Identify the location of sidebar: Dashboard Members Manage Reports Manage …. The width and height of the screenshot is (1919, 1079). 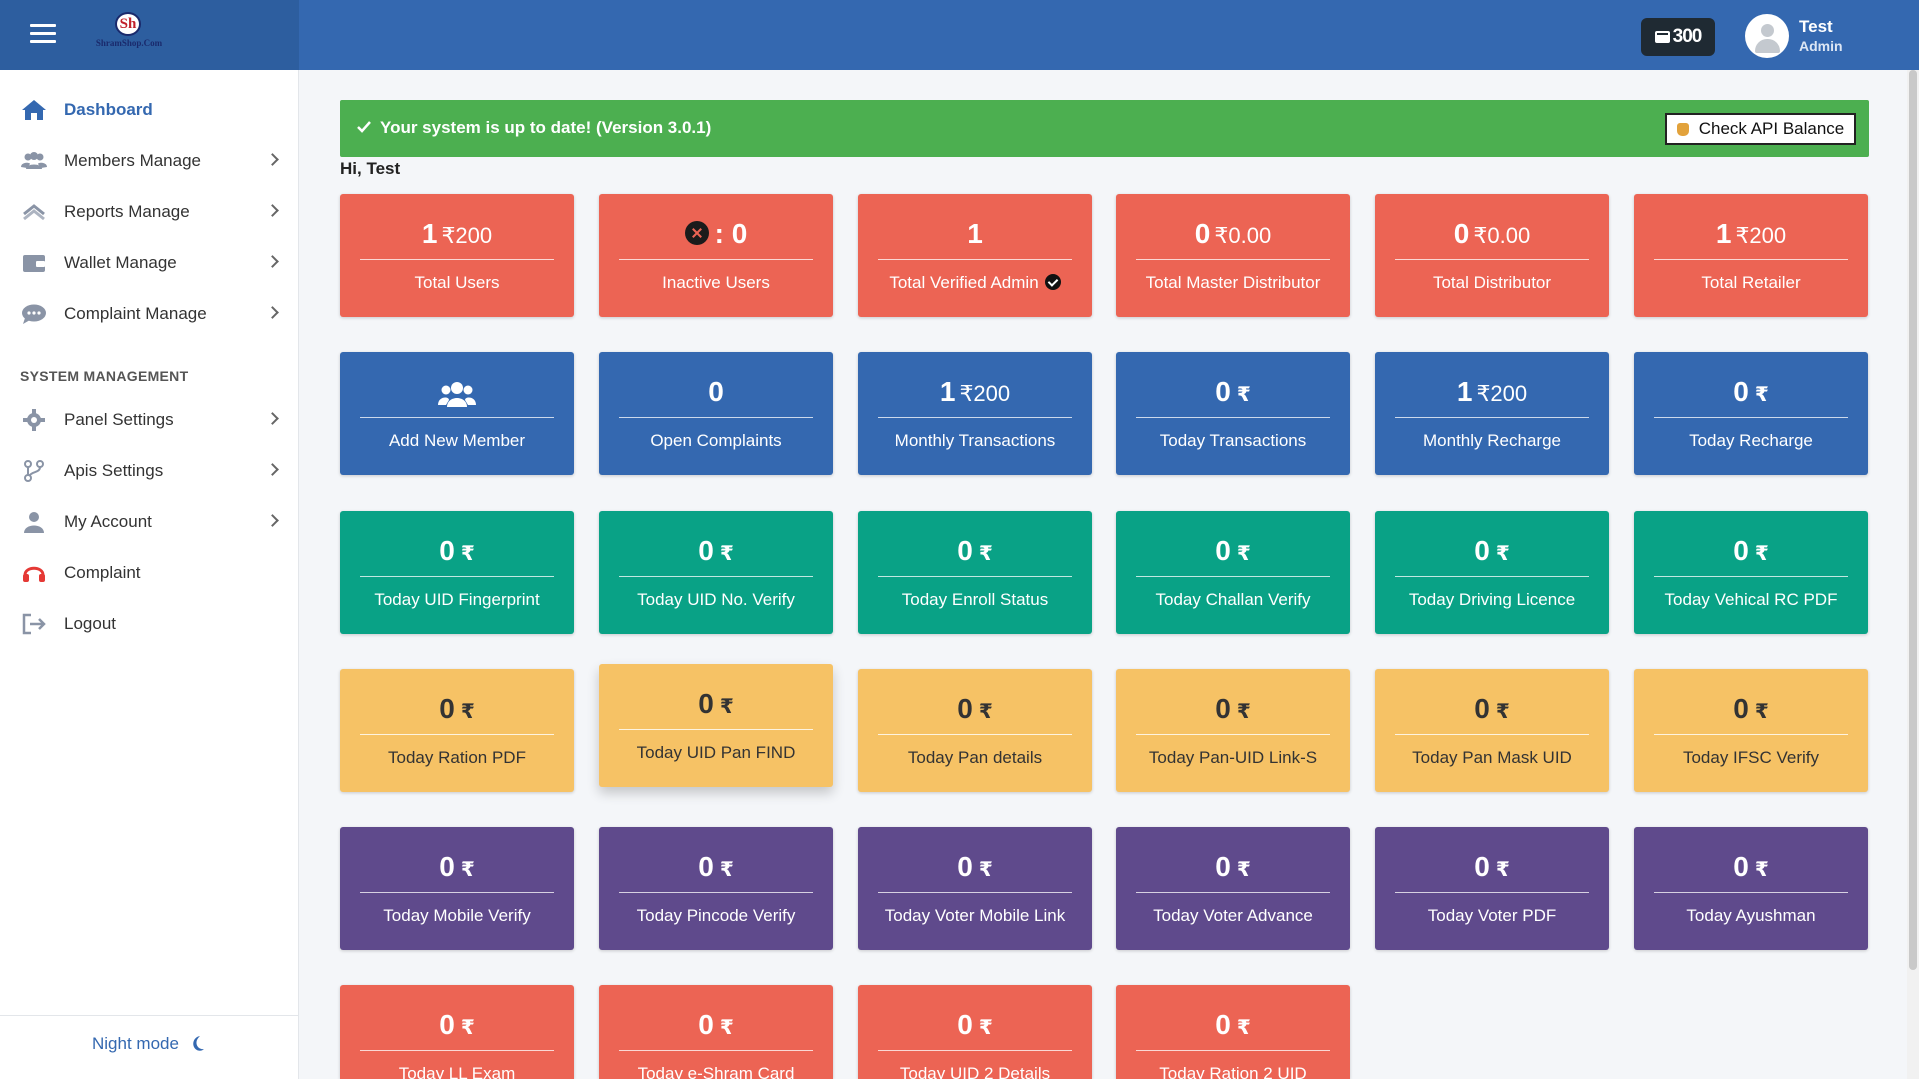
(149, 574).